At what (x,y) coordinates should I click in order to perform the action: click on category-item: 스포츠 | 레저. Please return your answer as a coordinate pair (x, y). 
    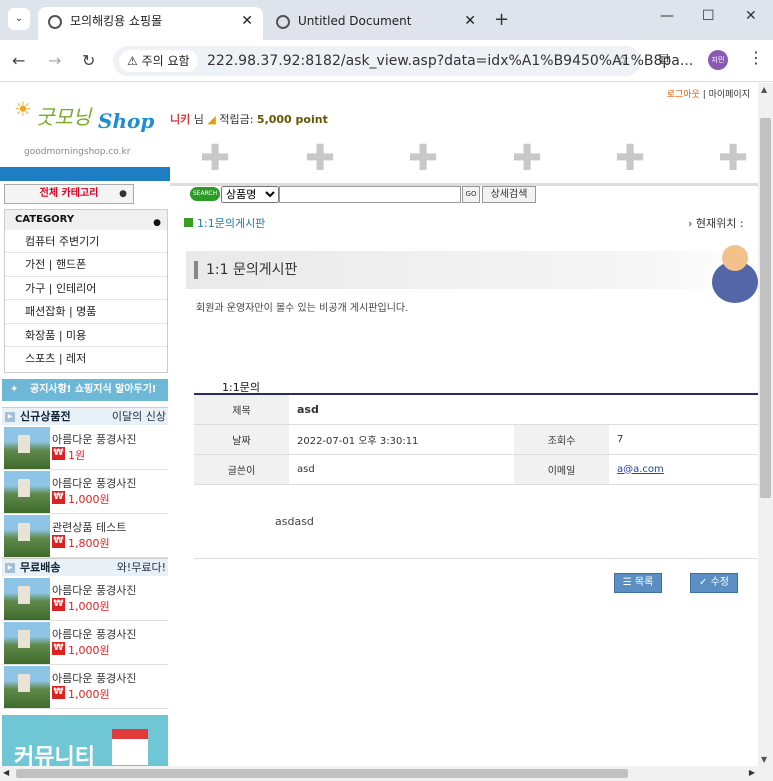
    Looking at the image, I should click on (86, 358).